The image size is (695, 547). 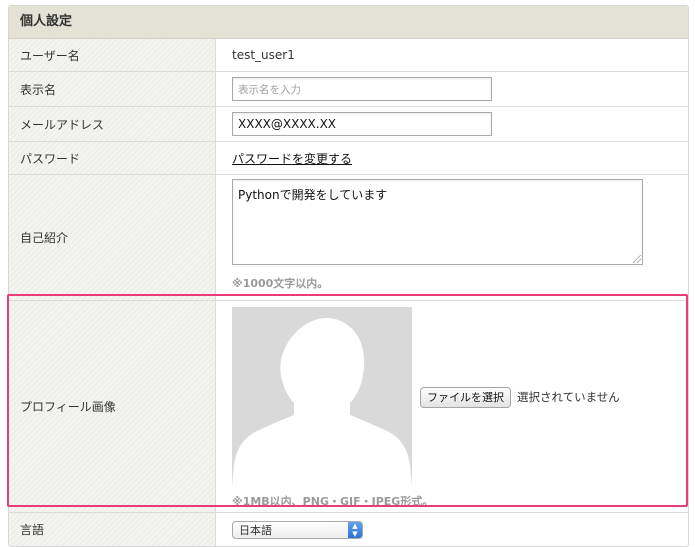 What do you see at coordinates (112, 406) in the screenshot?
I see `profile-image-label: プロフィール画像` at bounding box center [112, 406].